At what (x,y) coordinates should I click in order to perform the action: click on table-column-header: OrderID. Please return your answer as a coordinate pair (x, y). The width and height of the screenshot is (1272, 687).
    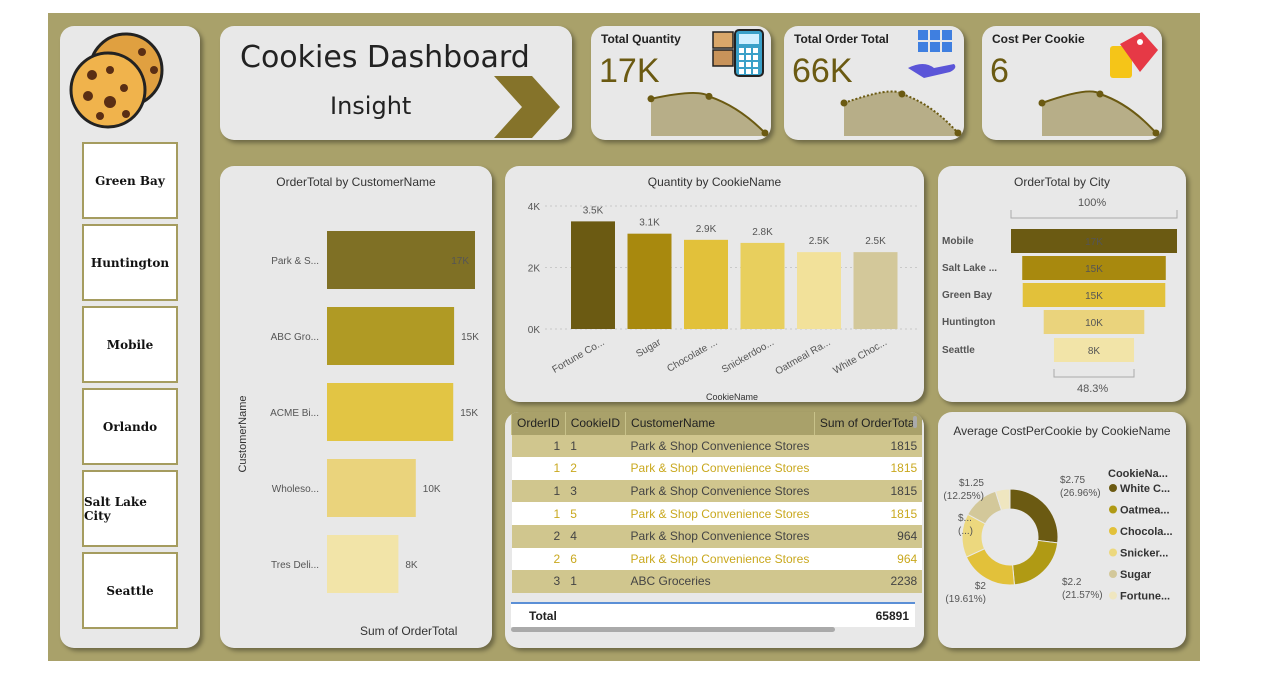
    Looking at the image, I should click on (538, 423).